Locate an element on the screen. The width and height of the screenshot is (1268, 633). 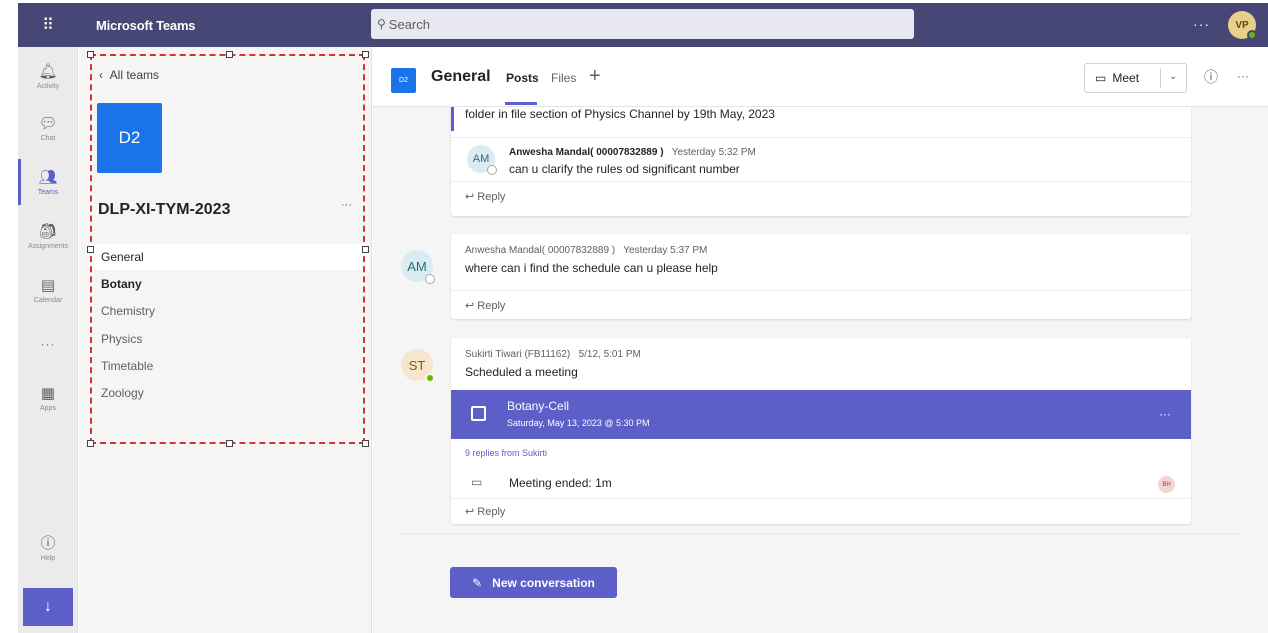
calendar-icon: ▤ is located at coordinates (48, 285).